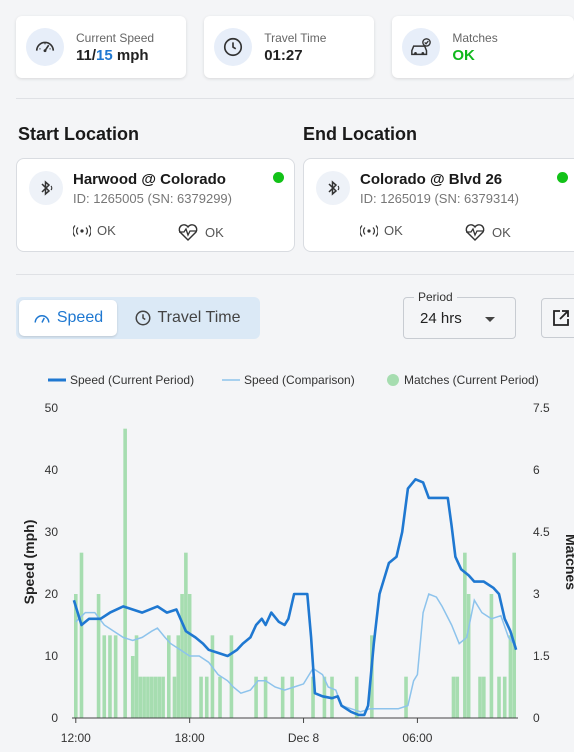 The height and width of the screenshot is (752, 574). I want to click on travel-time-card: Travel Time 01:27, so click(289, 47).